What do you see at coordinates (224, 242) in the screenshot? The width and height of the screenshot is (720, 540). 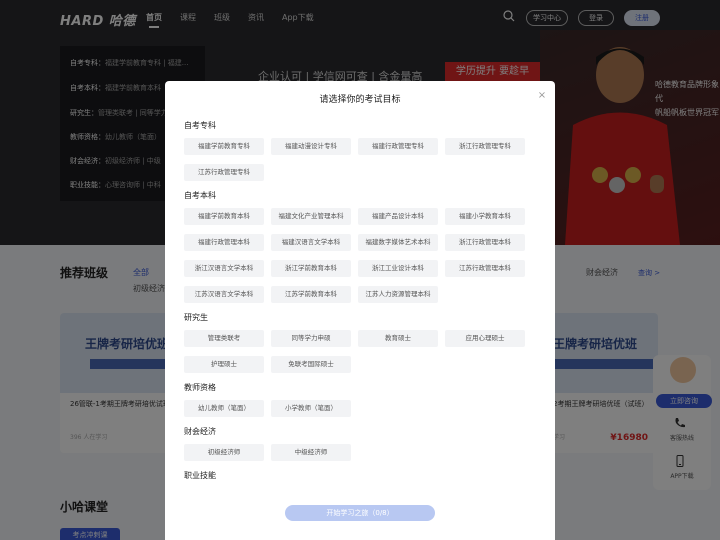 I see `exam-option-chip: 福建行政管理本科` at bounding box center [224, 242].